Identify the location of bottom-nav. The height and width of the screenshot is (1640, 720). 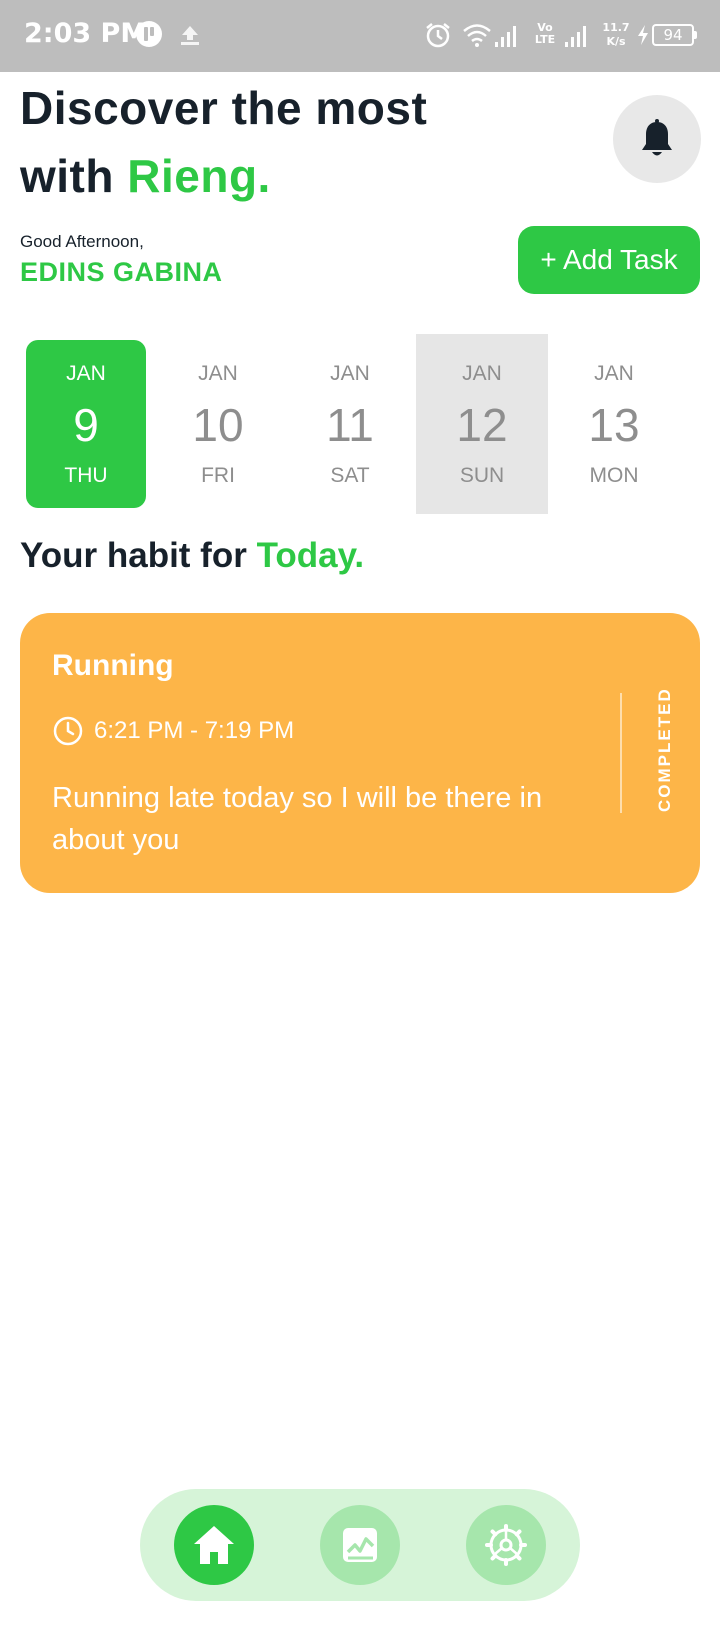
(360, 1545).